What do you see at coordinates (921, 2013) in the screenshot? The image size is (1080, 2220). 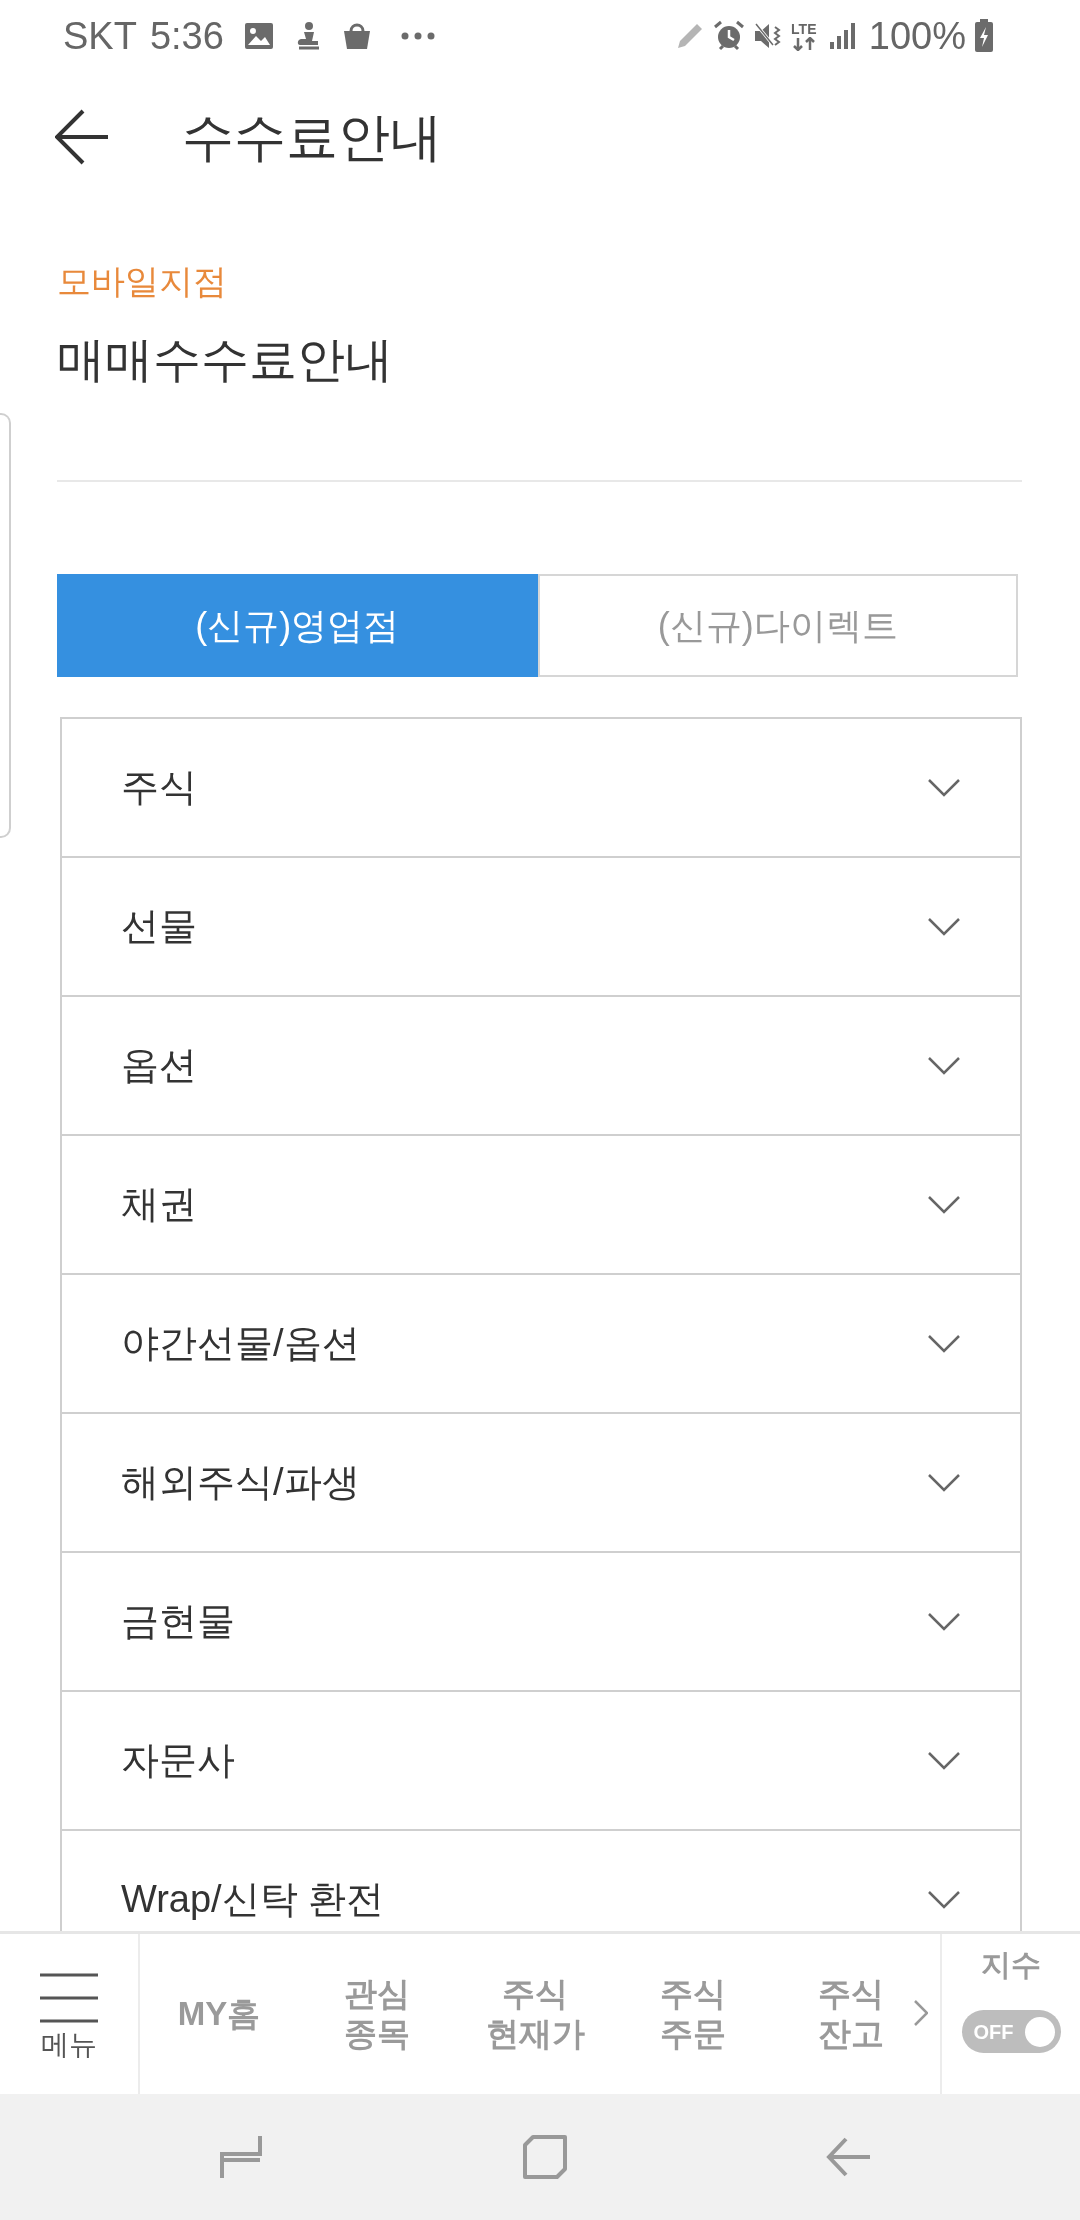 I see `chevron-right-icon` at bounding box center [921, 2013].